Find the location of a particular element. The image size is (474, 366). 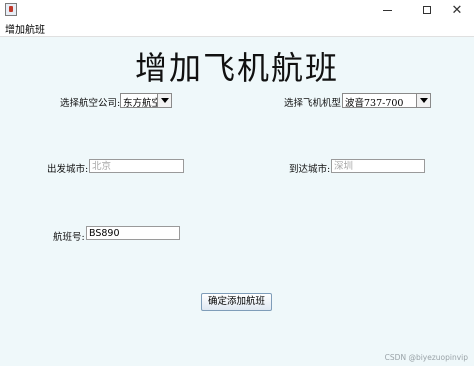

departure-city-input is located at coordinates (136, 166).